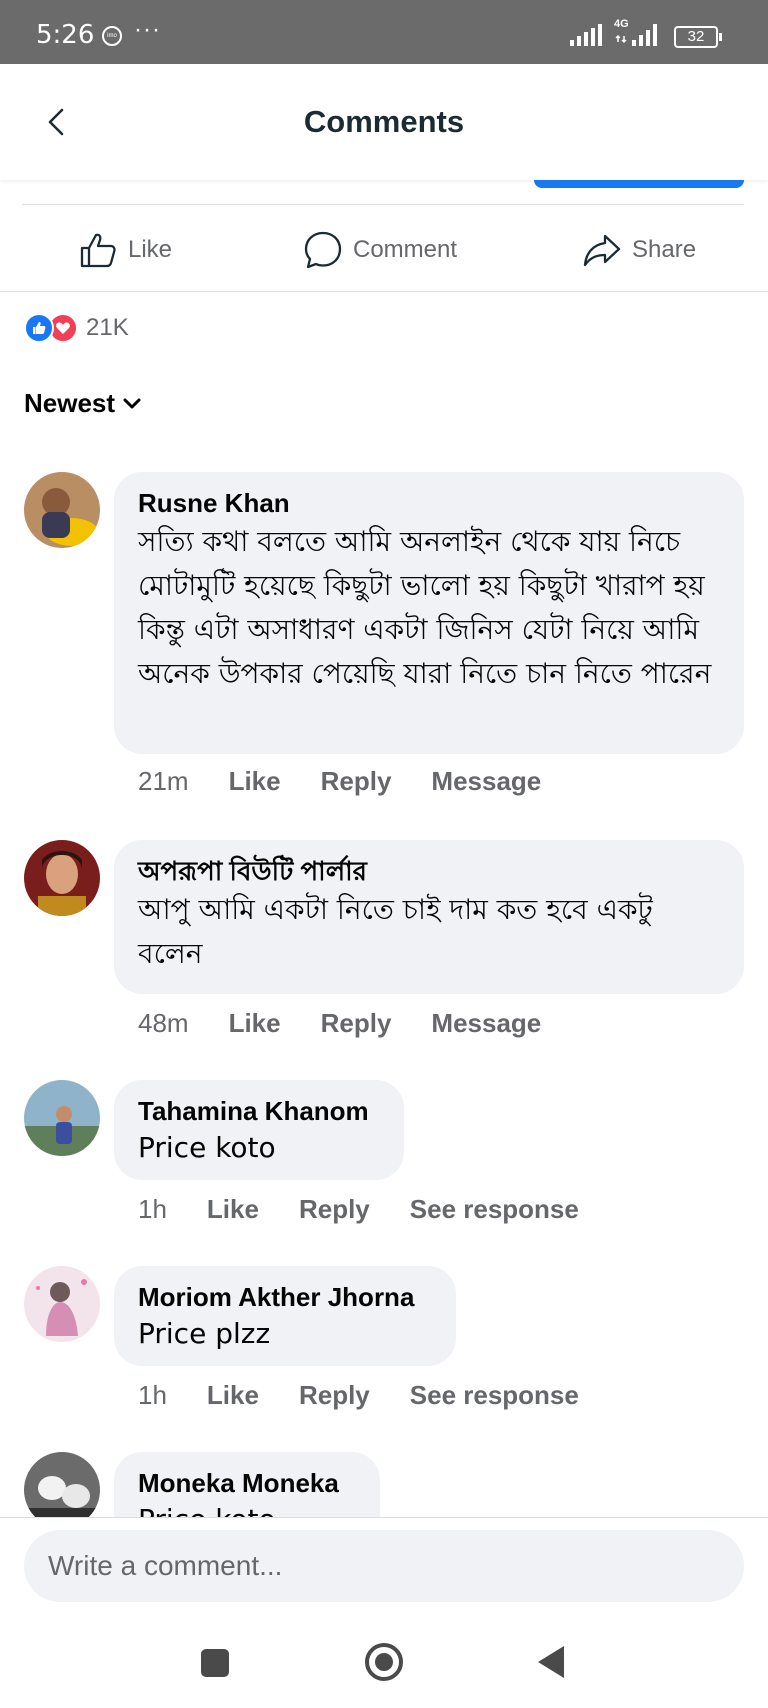 Image resolution: width=768 pixels, height=1708 pixels. Describe the element at coordinates (147, 29) in the screenshot. I see `more-notifications-icon: ···` at that location.